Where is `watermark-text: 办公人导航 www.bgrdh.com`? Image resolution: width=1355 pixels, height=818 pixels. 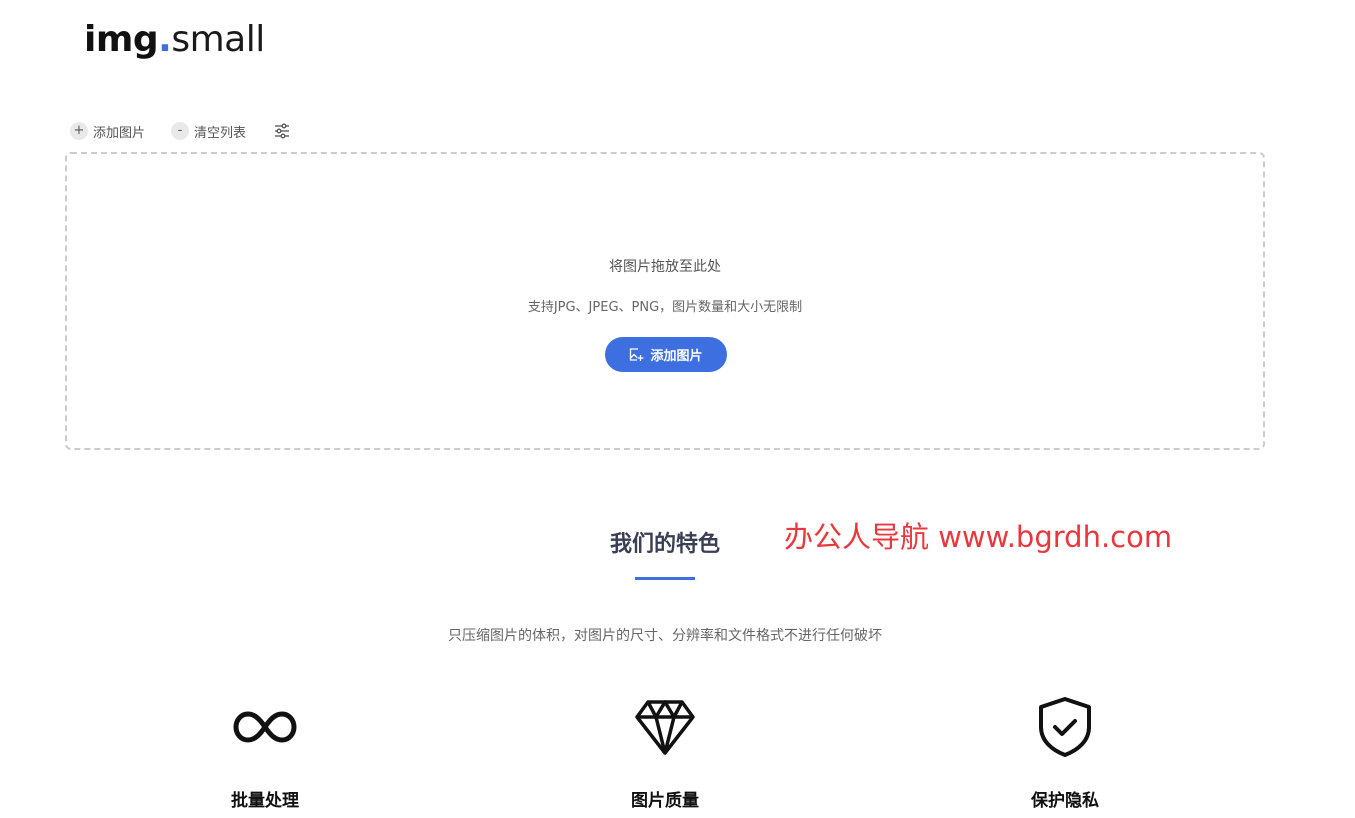
watermark-text: 办公人导航 www.bgrdh.com is located at coordinates (978, 537).